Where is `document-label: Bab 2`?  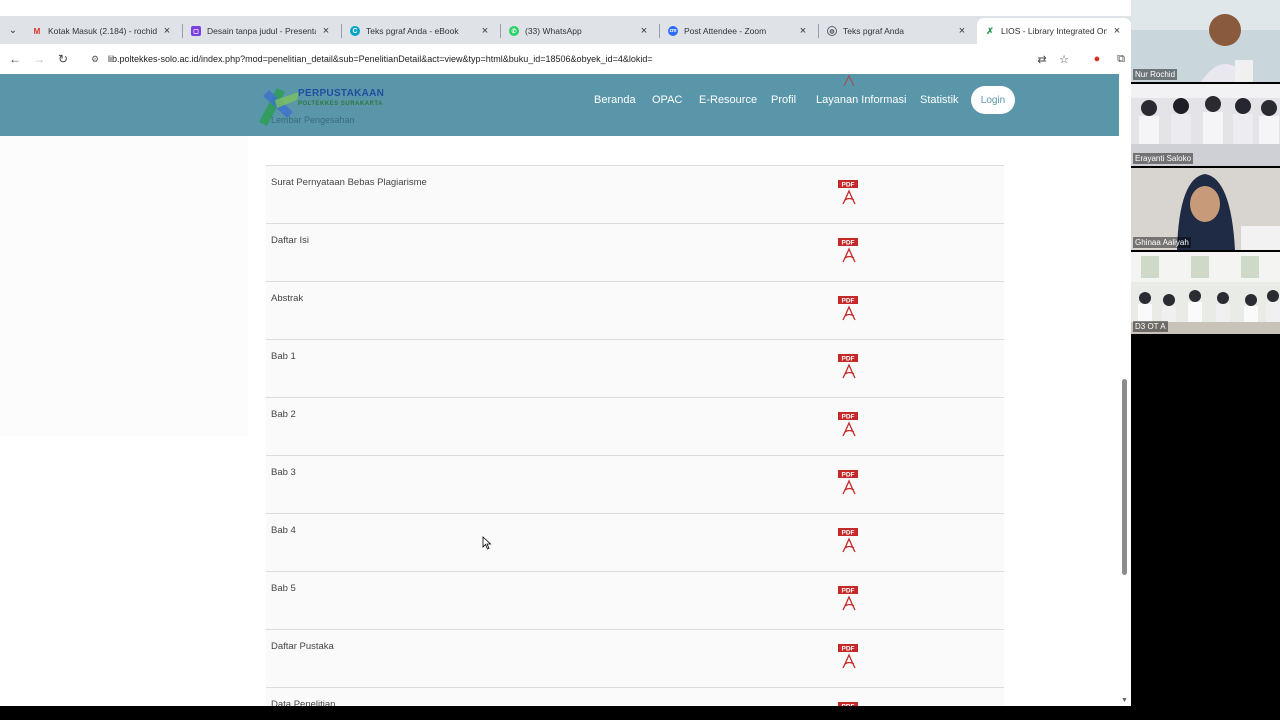 document-label: Bab 2 is located at coordinates (283, 414).